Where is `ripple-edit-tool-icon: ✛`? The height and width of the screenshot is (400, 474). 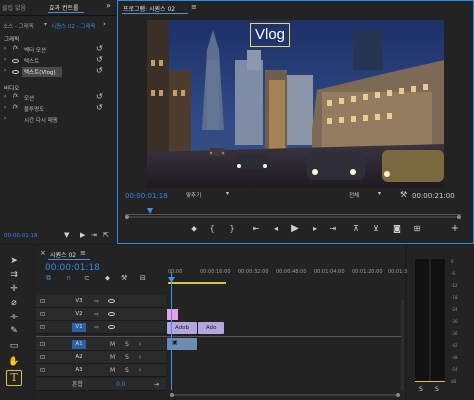
ripple-edit-tool-icon: ✛ is located at coordinates (14, 289).